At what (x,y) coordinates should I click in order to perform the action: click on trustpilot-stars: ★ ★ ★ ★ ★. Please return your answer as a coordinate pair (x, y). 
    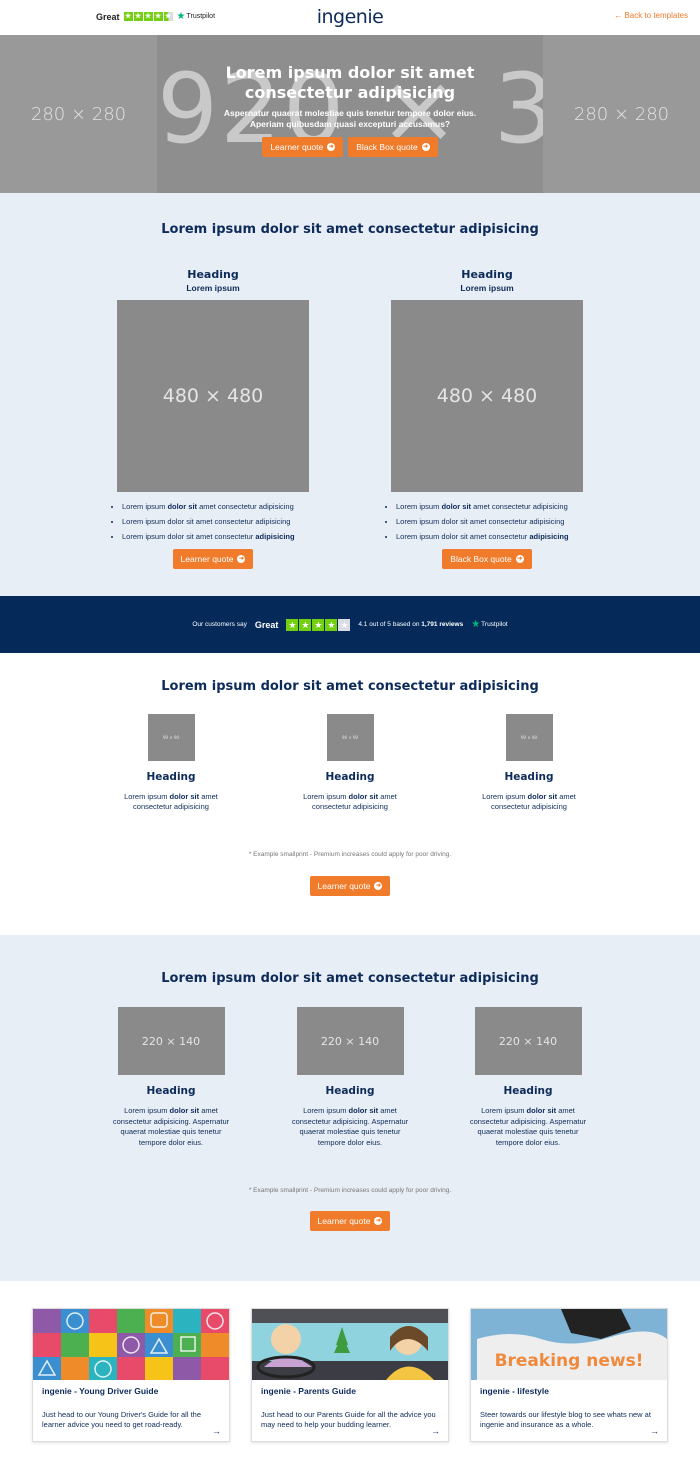
    Looking at the image, I should click on (318, 624).